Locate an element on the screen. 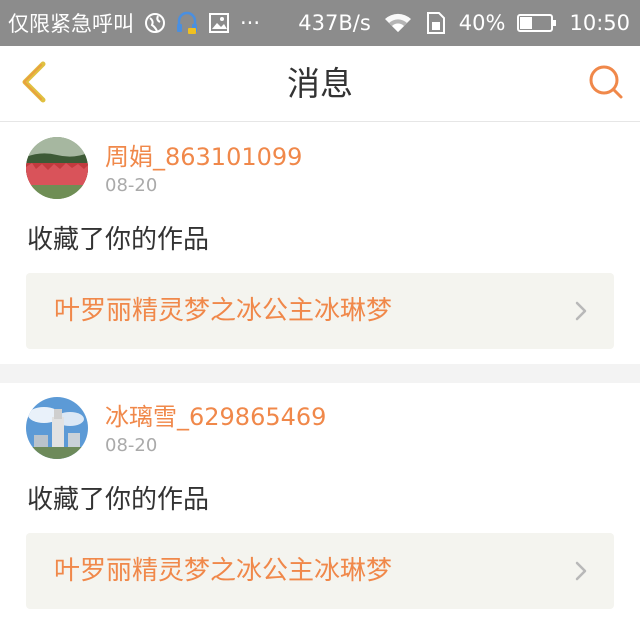  status-right: 437B/s 40% 10:50 is located at coordinates (464, 23).